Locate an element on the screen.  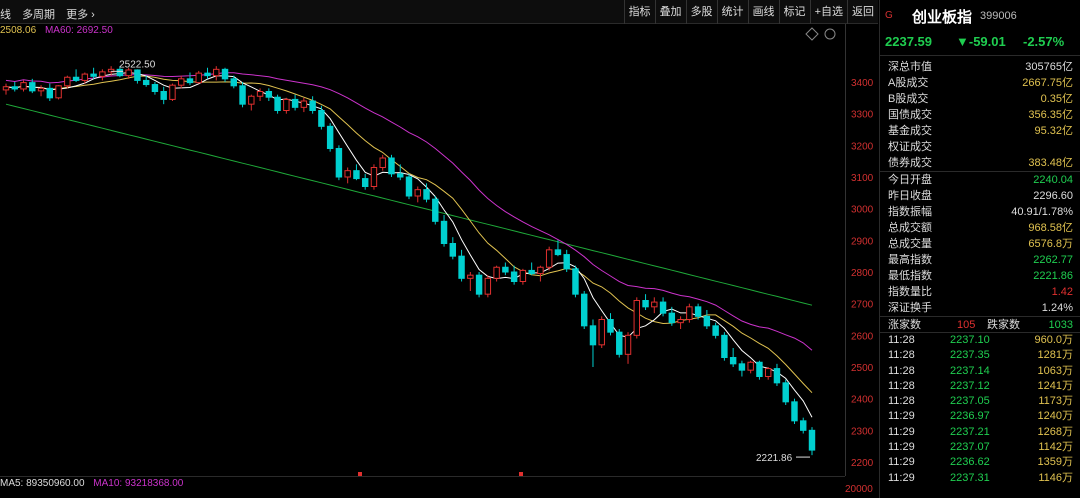
toolbar-item-line: 线 is located at coordinates (5, 15).